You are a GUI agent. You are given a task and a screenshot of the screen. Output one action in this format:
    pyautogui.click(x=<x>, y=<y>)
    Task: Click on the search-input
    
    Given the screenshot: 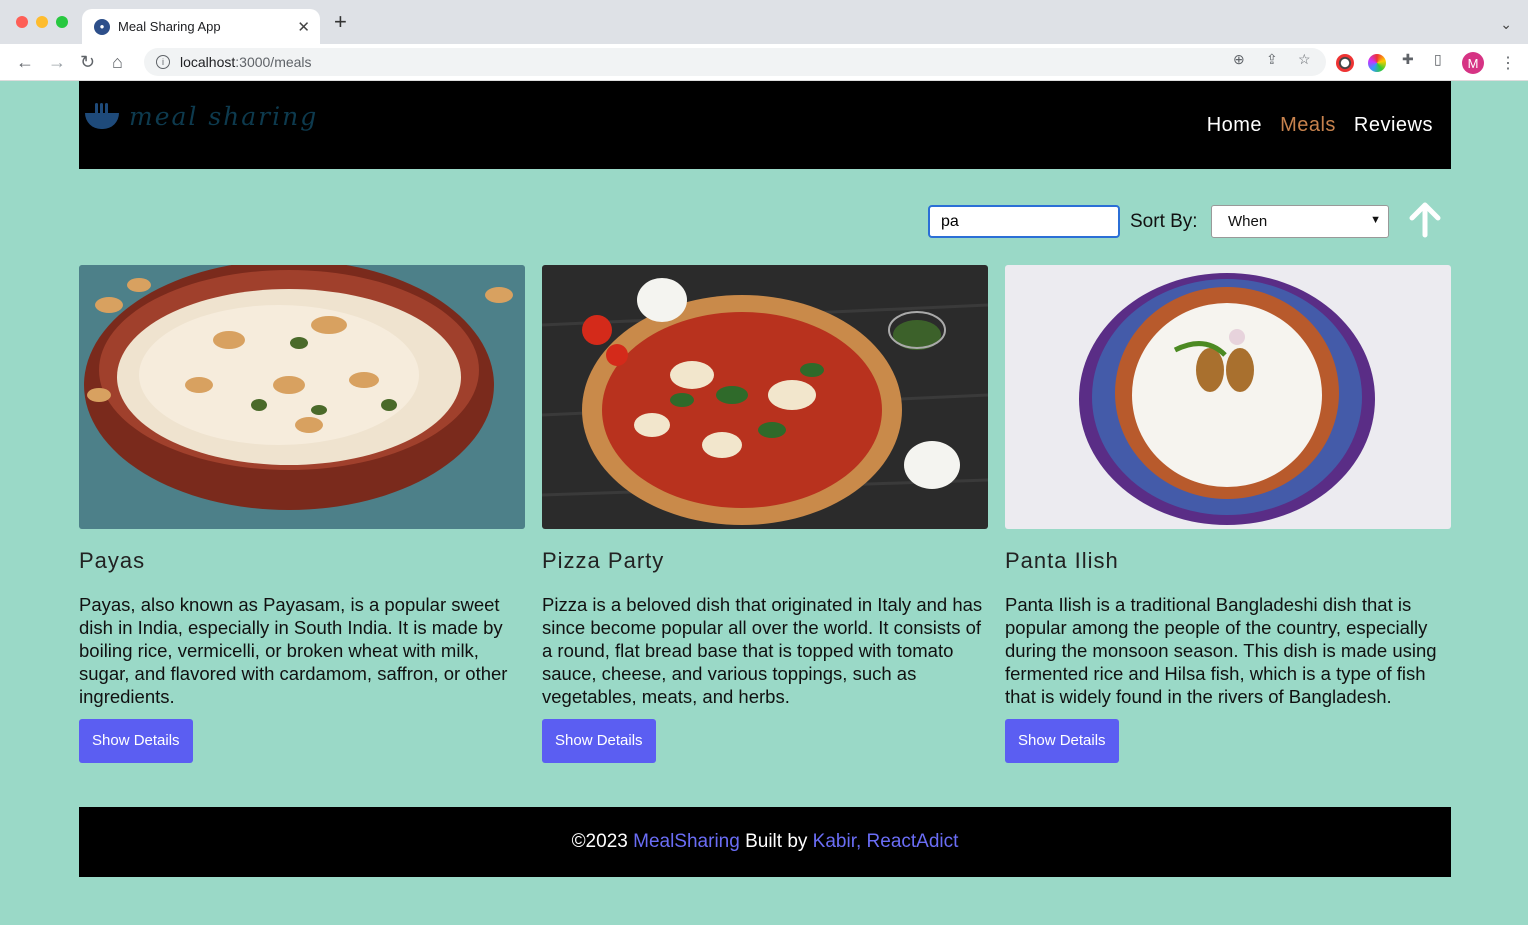 What is the action you would take?
    pyautogui.click(x=1024, y=221)
    